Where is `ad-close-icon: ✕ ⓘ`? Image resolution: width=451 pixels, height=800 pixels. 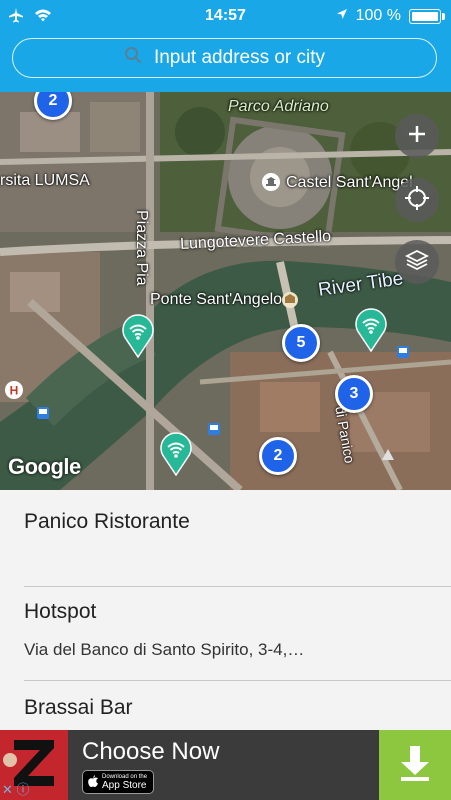 ad-close-icon: ✕ ⓘ is located at coordinates (16, 788).